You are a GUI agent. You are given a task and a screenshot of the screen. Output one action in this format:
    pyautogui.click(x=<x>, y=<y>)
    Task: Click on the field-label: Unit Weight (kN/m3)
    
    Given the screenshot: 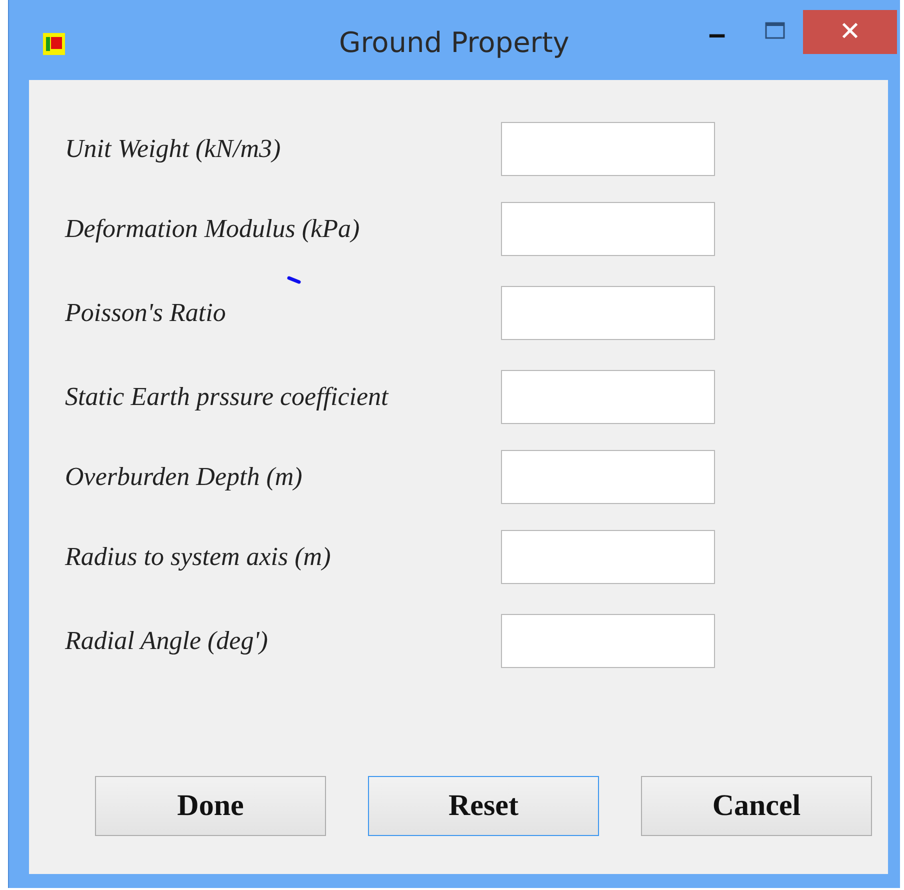 What is the action you would take?
    pyautogui.click(x=173, y=149)
    